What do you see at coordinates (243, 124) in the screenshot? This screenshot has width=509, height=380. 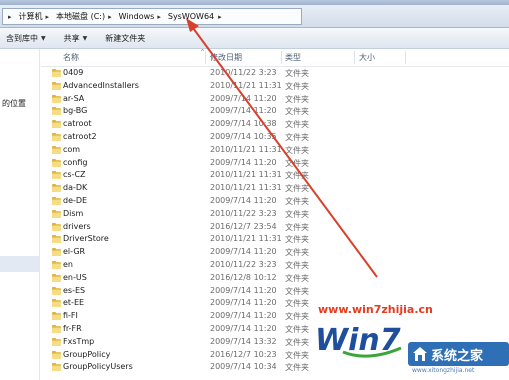 I see `file-modified-date: 2009/7/14 10:38` at bounding box center [243, 124].